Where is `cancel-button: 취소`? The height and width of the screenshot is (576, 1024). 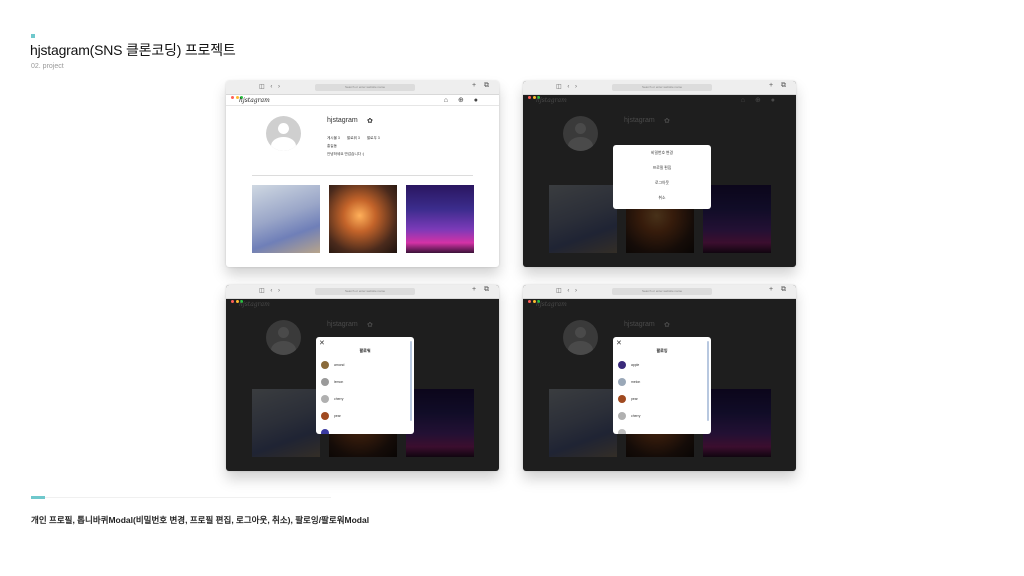 cancel-button: 취소 is located at coordinates (662, 198).